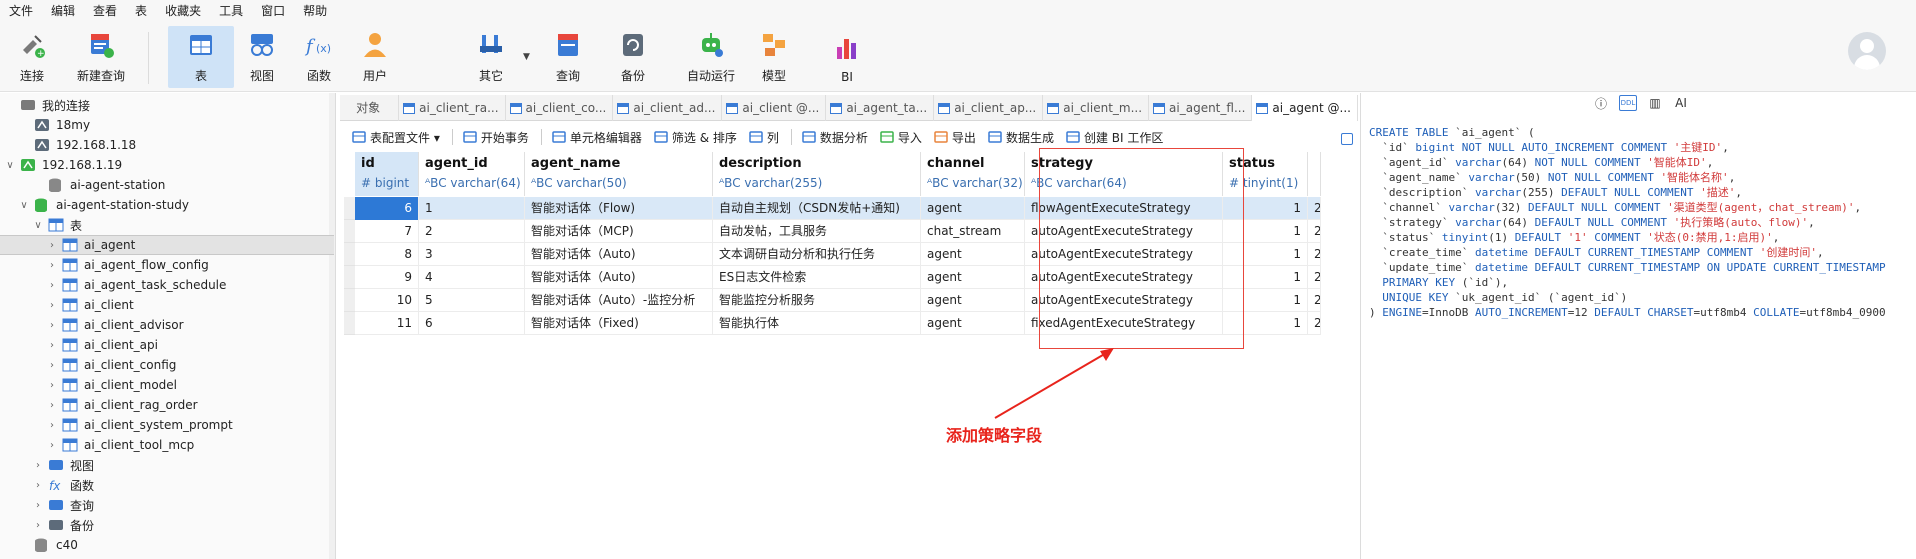  What do you see at coordinates (1628, 103) in the screenshot?
I see `ddl-icon: DDL` at bounding box center [1628, 103].